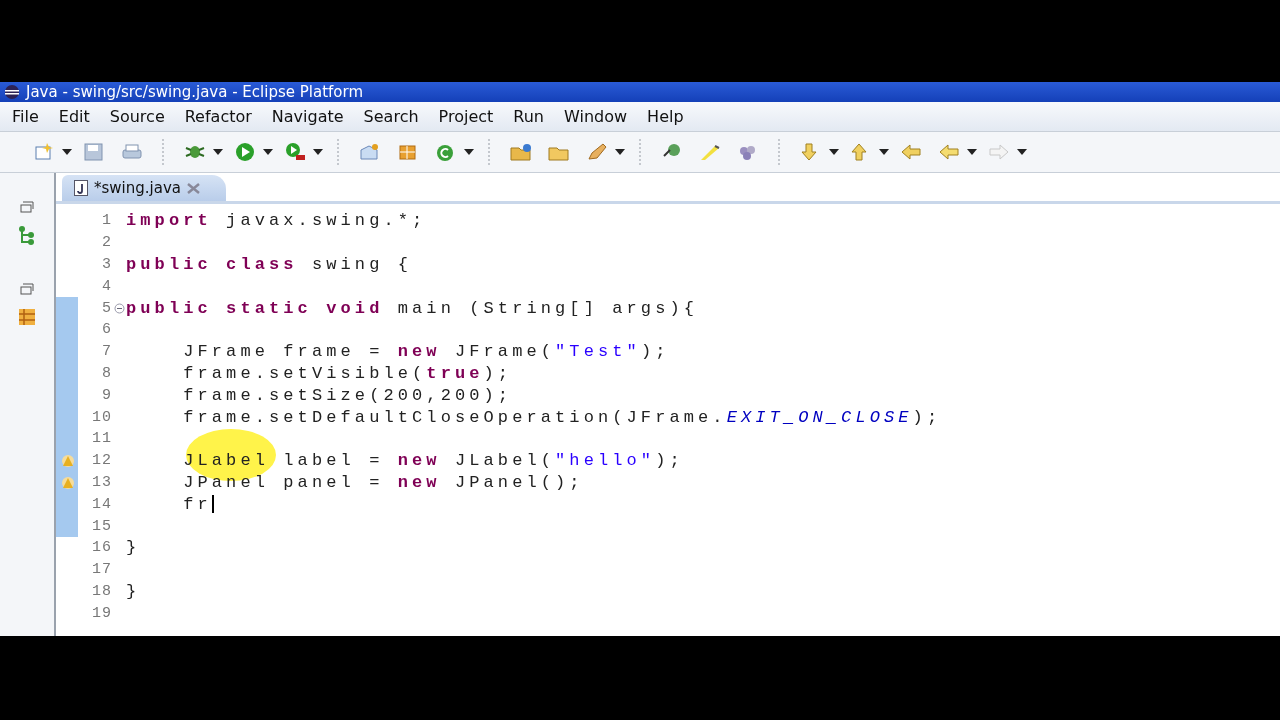  What do you see at coordinates (218, 116) in the screenshot?
I see `menu-item: Refactor` at bounding box center [218, 116].